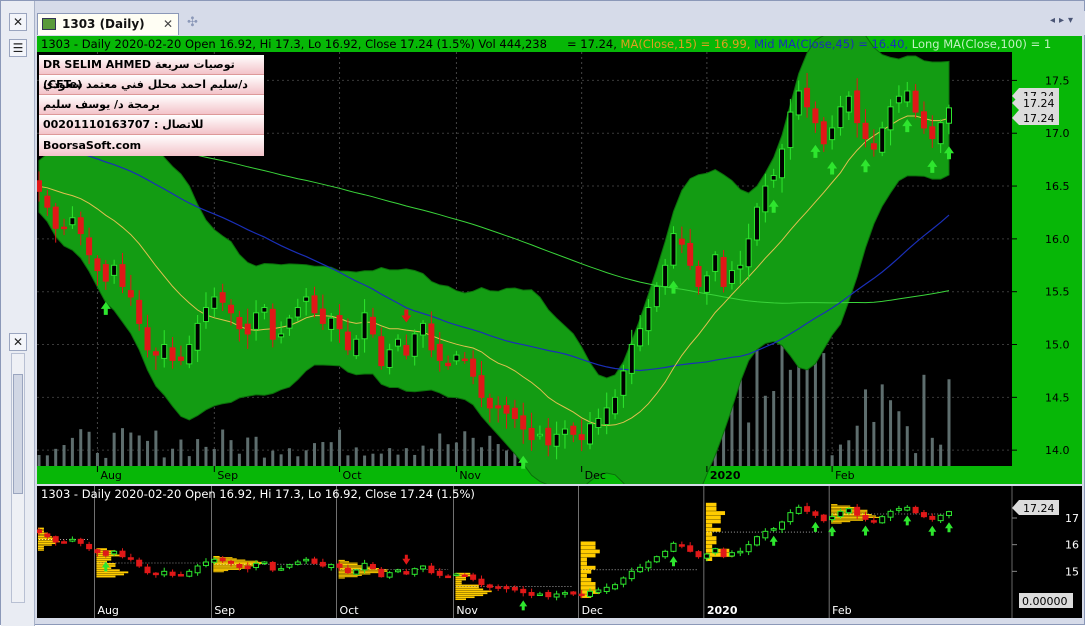  What do you see at coordinates (1063, 20) in the screenshot?
I see `tab-nav-arrows-icon: ◂▸▾` at bounding box center [1063, 20].